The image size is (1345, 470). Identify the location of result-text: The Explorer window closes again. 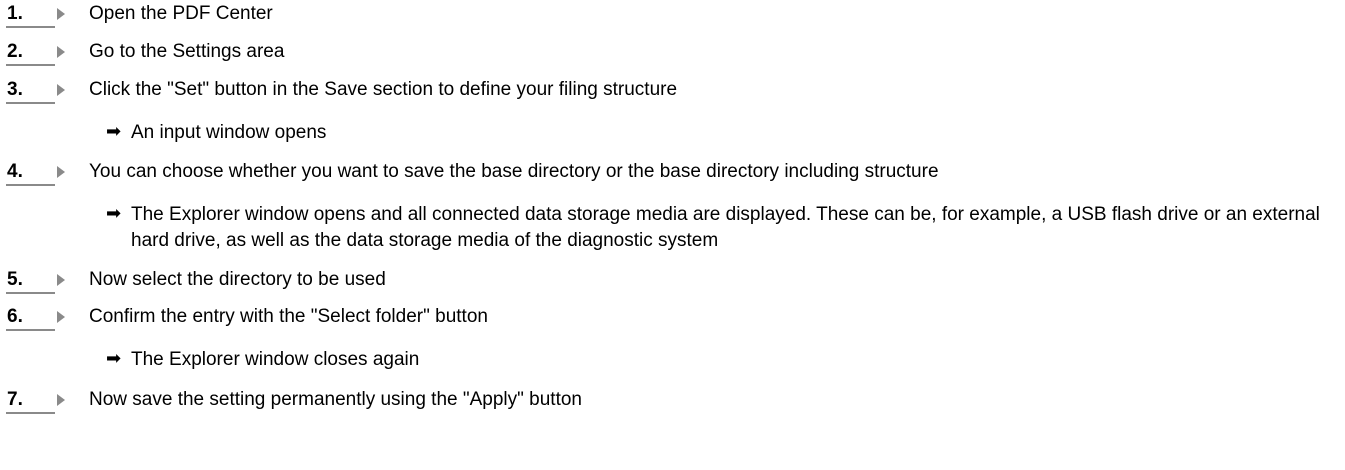
(275, 359).